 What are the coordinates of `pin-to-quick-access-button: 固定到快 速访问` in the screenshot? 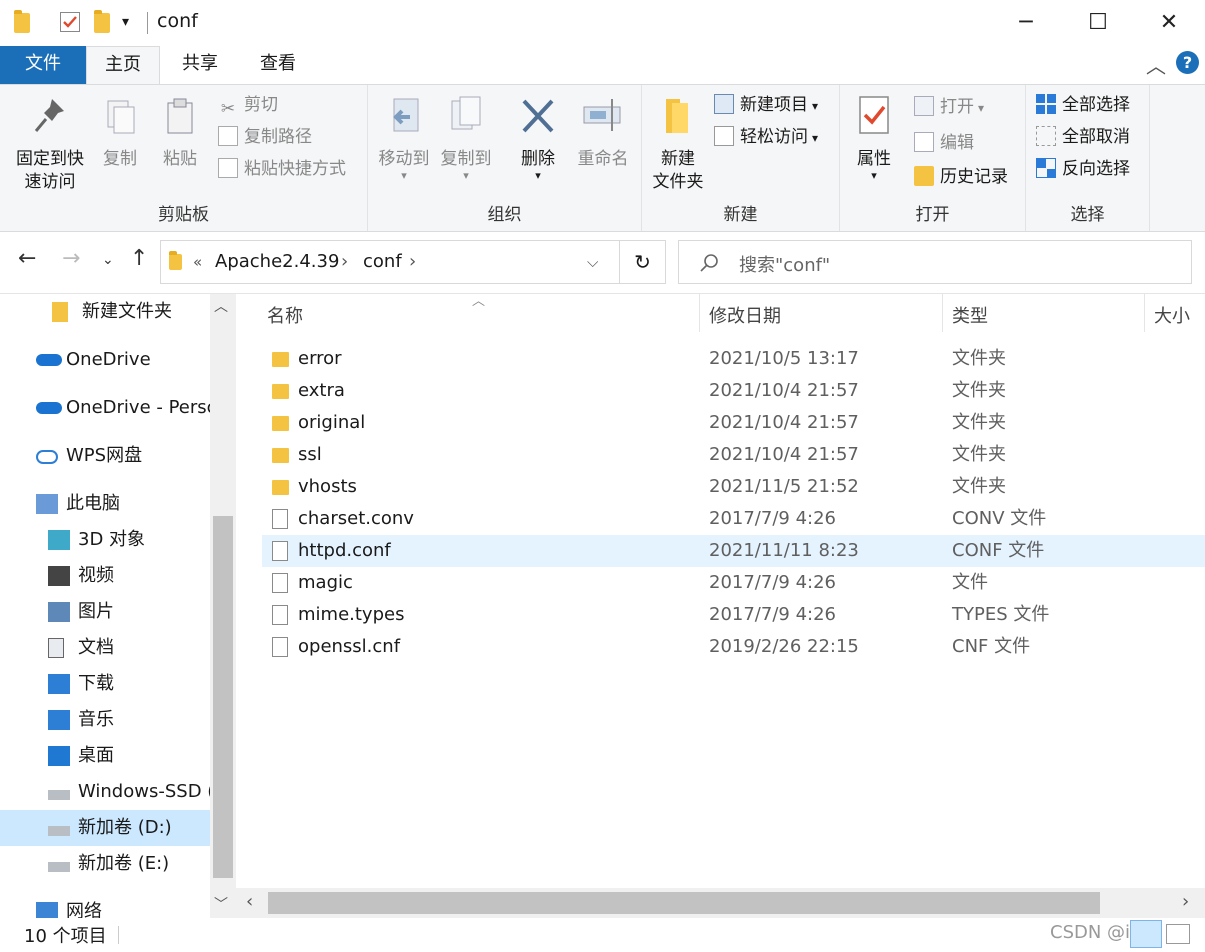 It's located at (50, 143).